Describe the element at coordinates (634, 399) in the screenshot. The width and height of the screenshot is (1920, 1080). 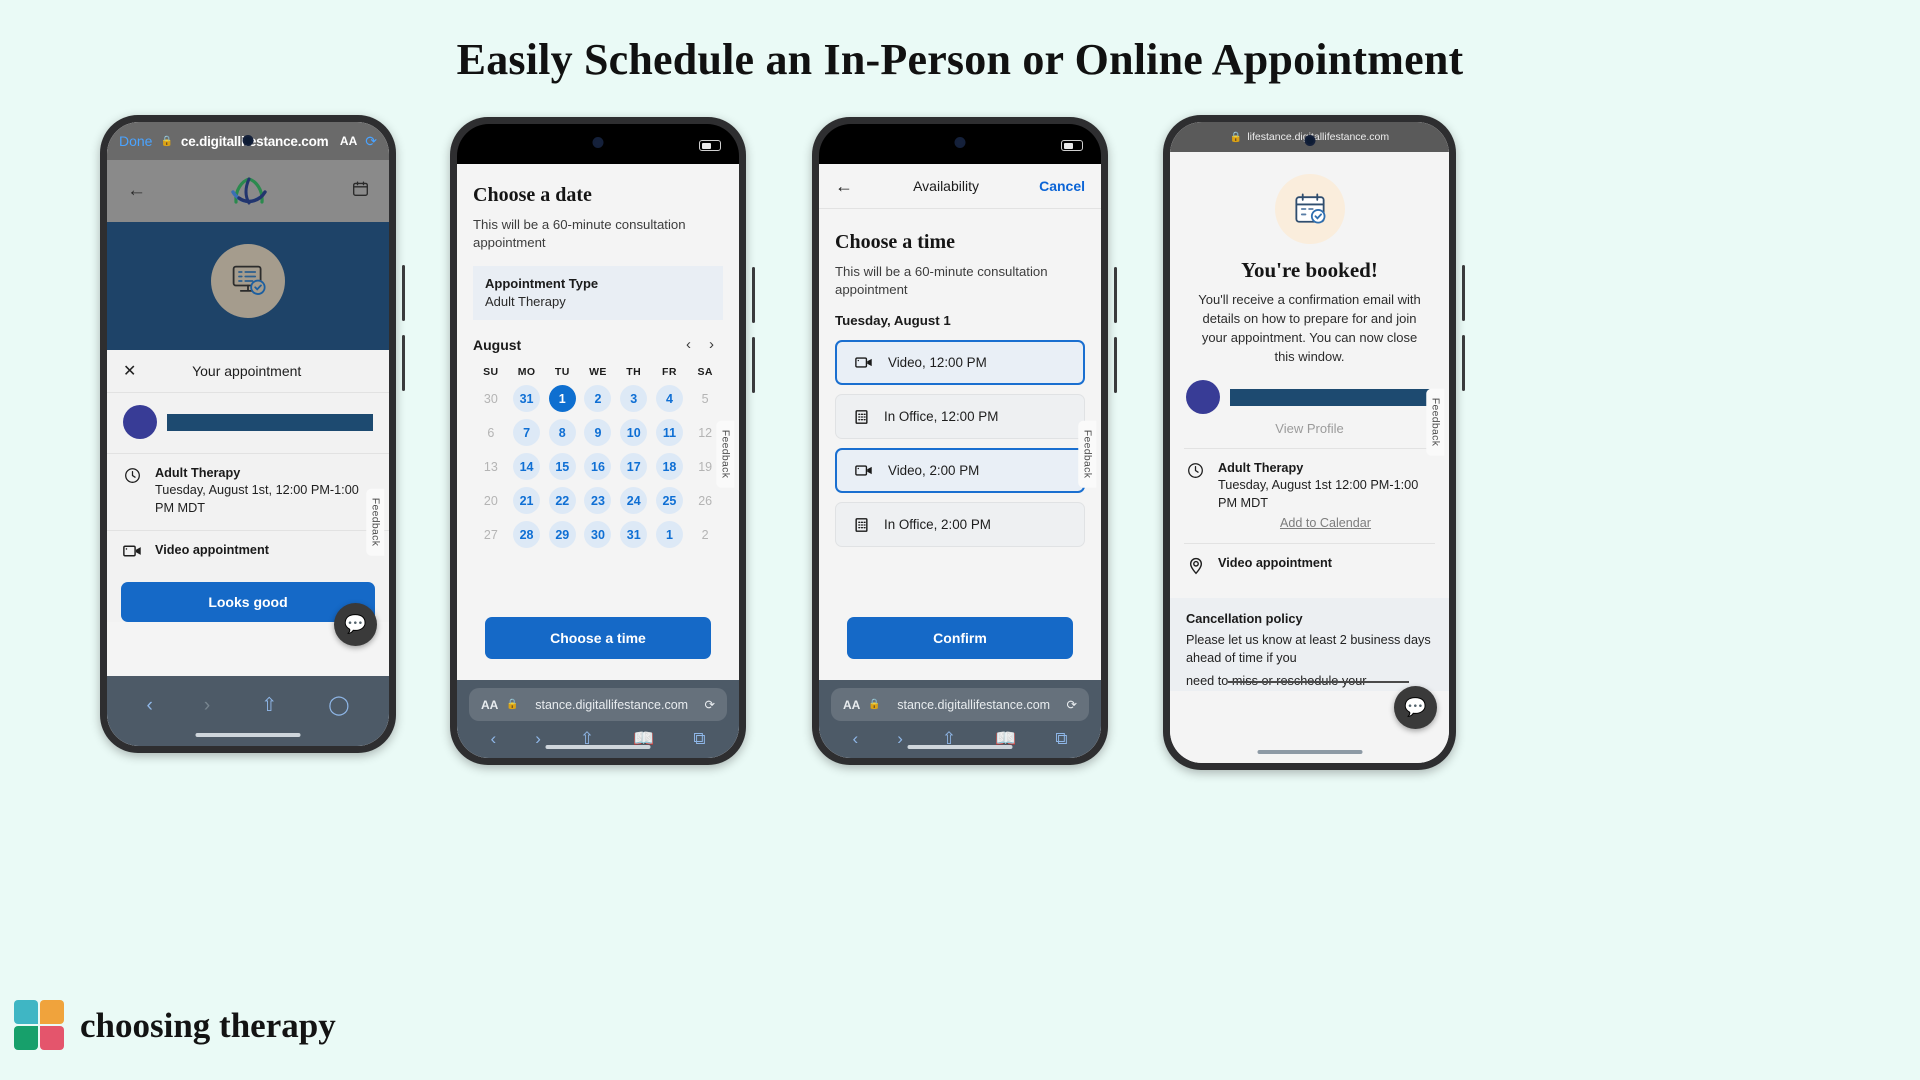
I see `calendar-day-available: 3` at that location.